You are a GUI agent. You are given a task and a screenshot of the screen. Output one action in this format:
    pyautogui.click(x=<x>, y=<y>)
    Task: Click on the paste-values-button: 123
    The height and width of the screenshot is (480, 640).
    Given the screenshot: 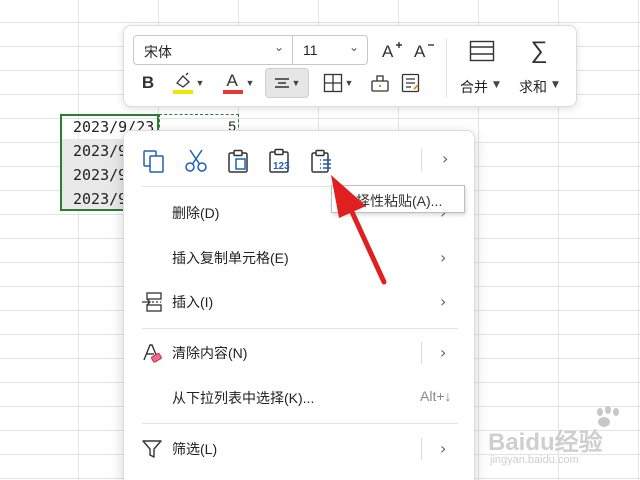 What is the action you would take?
    pyautogui.click(x=280, y=161)
    